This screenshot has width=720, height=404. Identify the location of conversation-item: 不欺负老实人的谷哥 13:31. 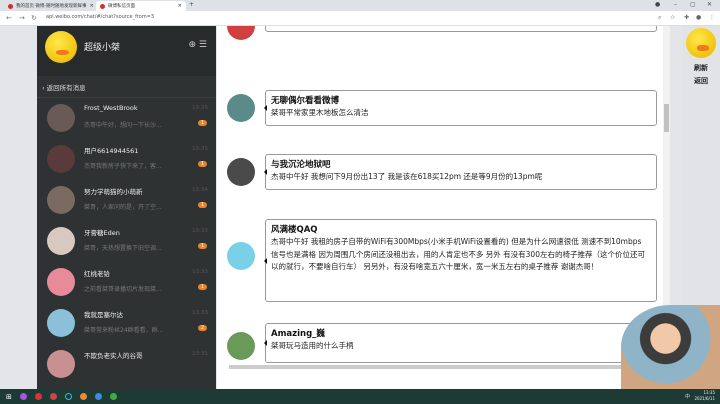
(126, 364).